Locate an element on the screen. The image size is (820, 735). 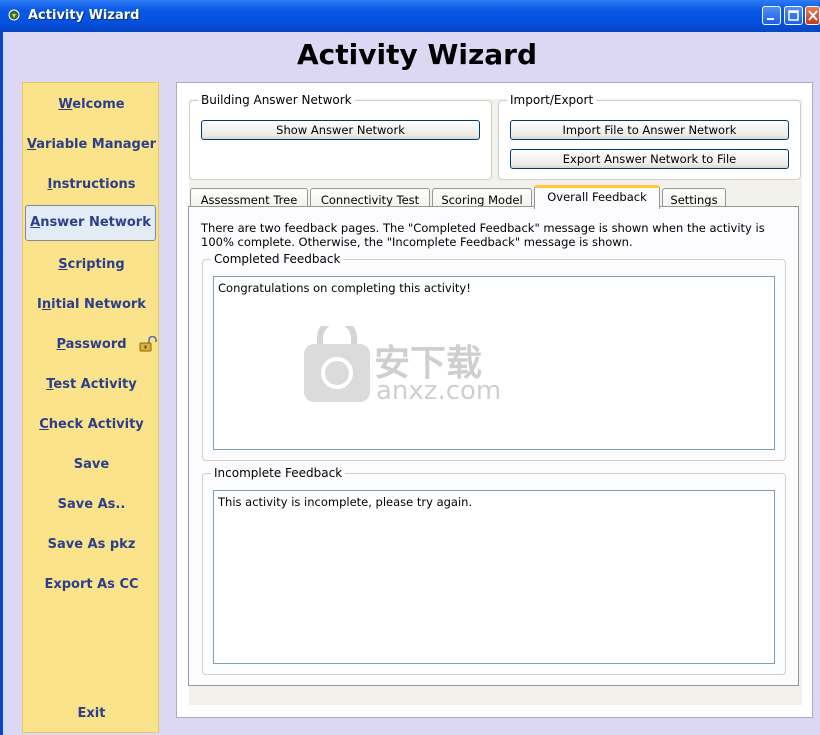
maximize-button is located at coordinates (793, 15).